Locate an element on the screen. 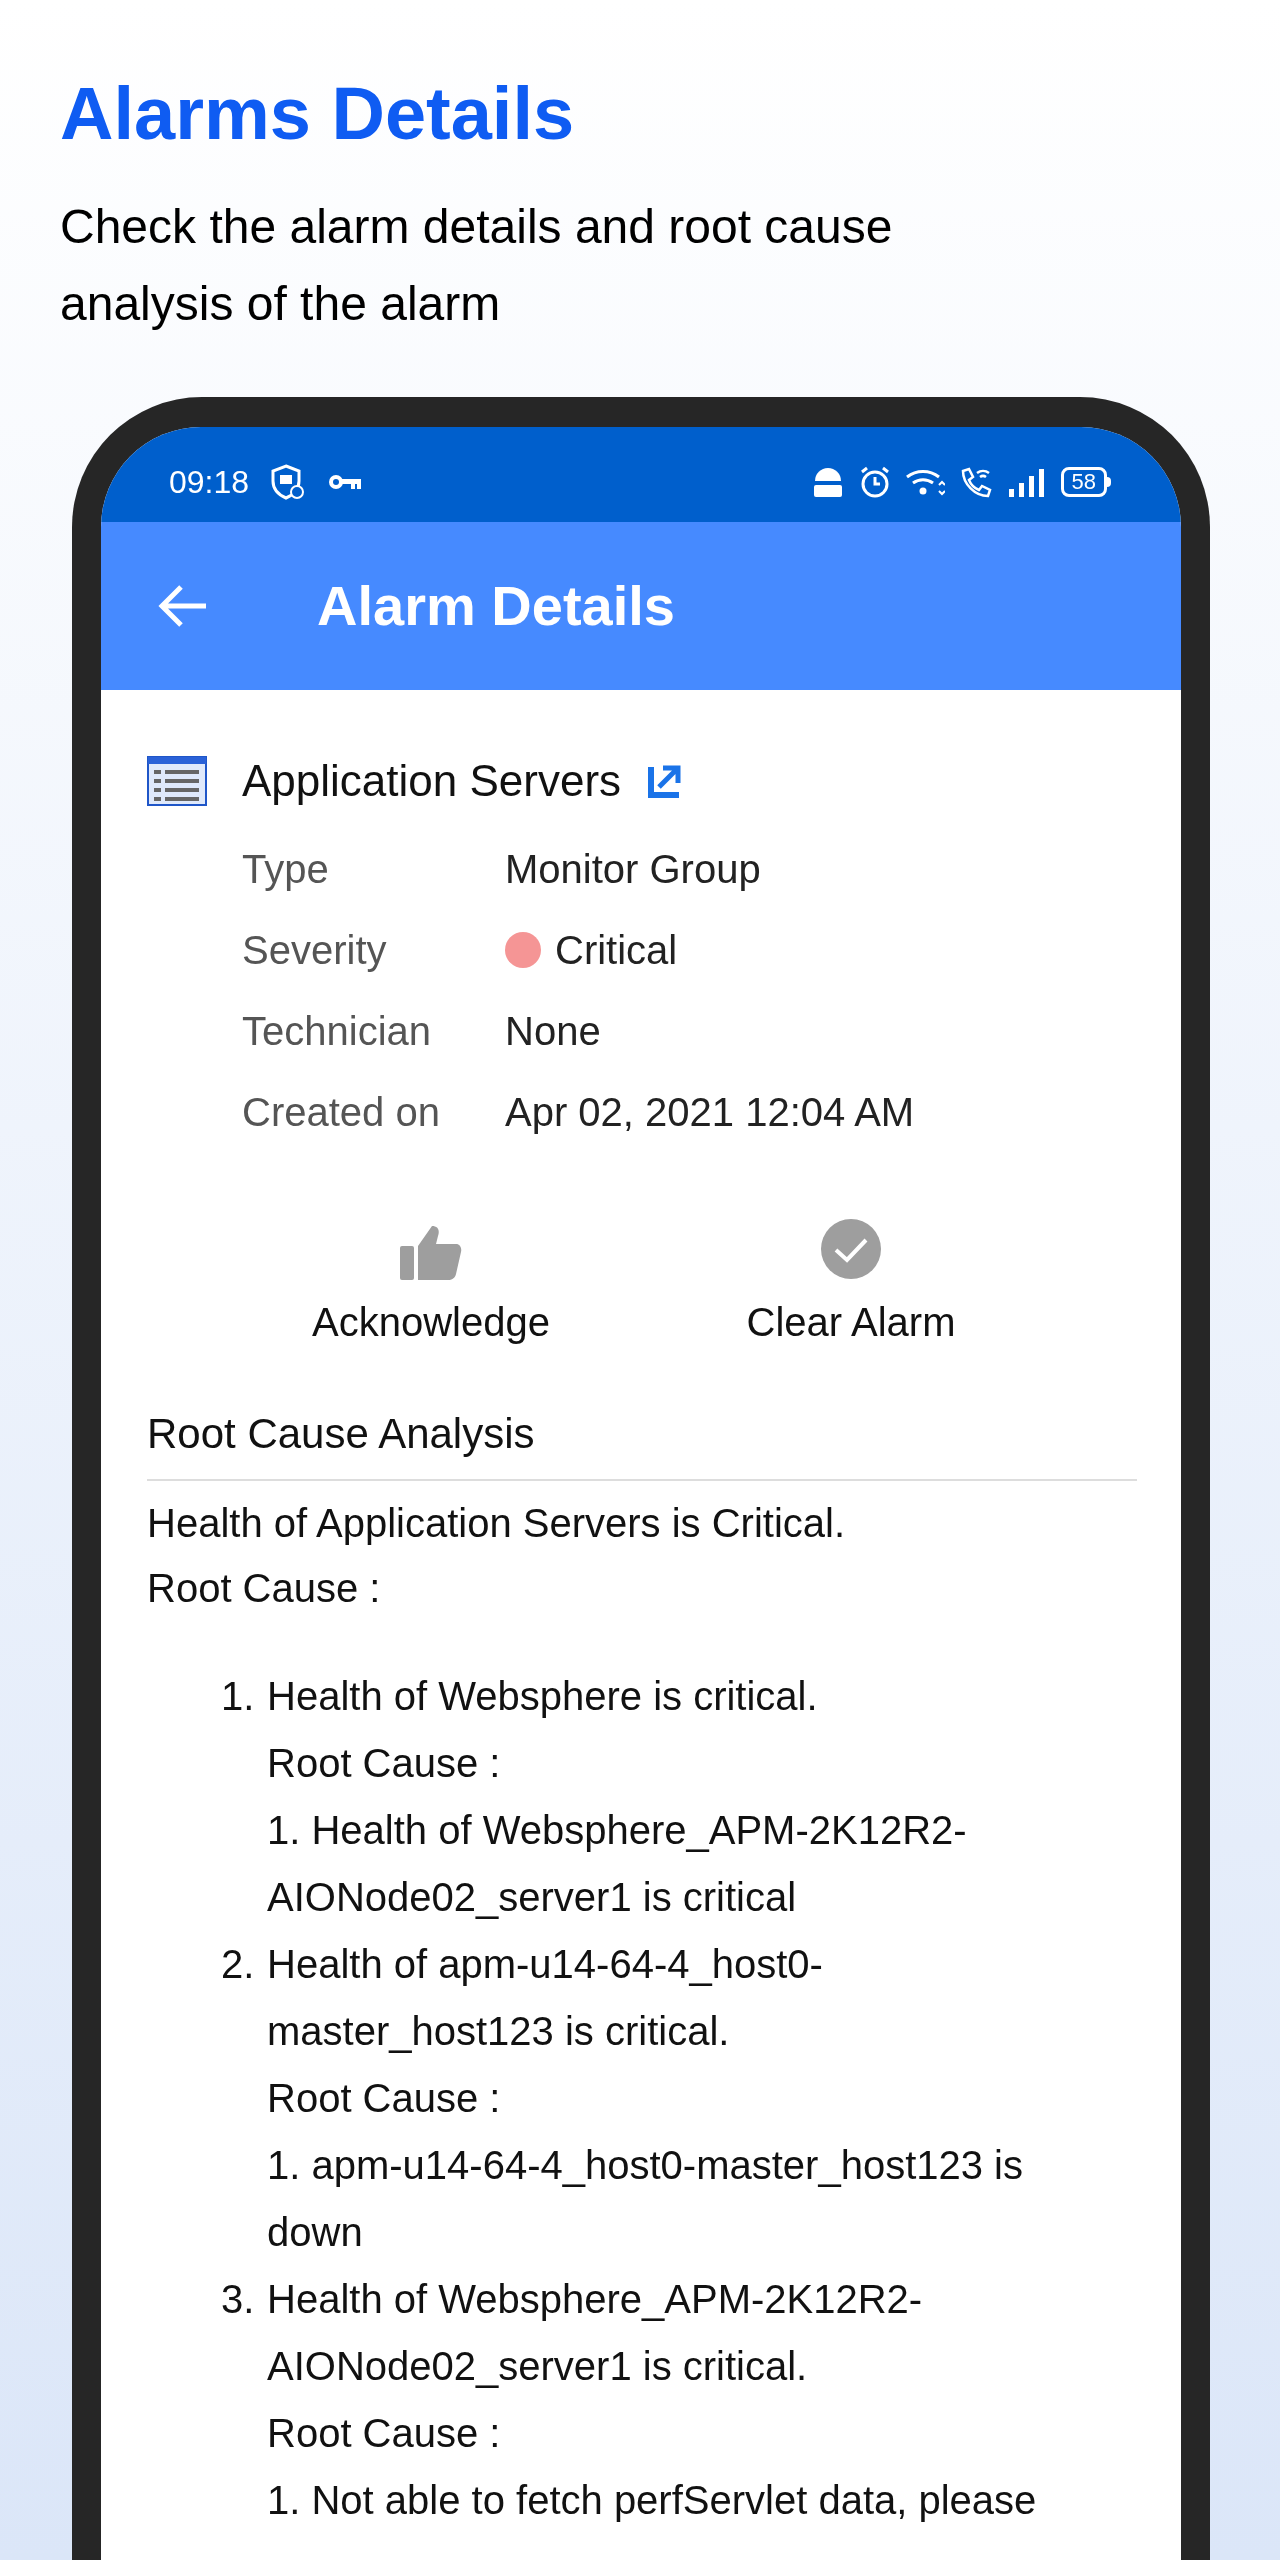  alarm-name: Application Servers is located at coordinates (432, 781).